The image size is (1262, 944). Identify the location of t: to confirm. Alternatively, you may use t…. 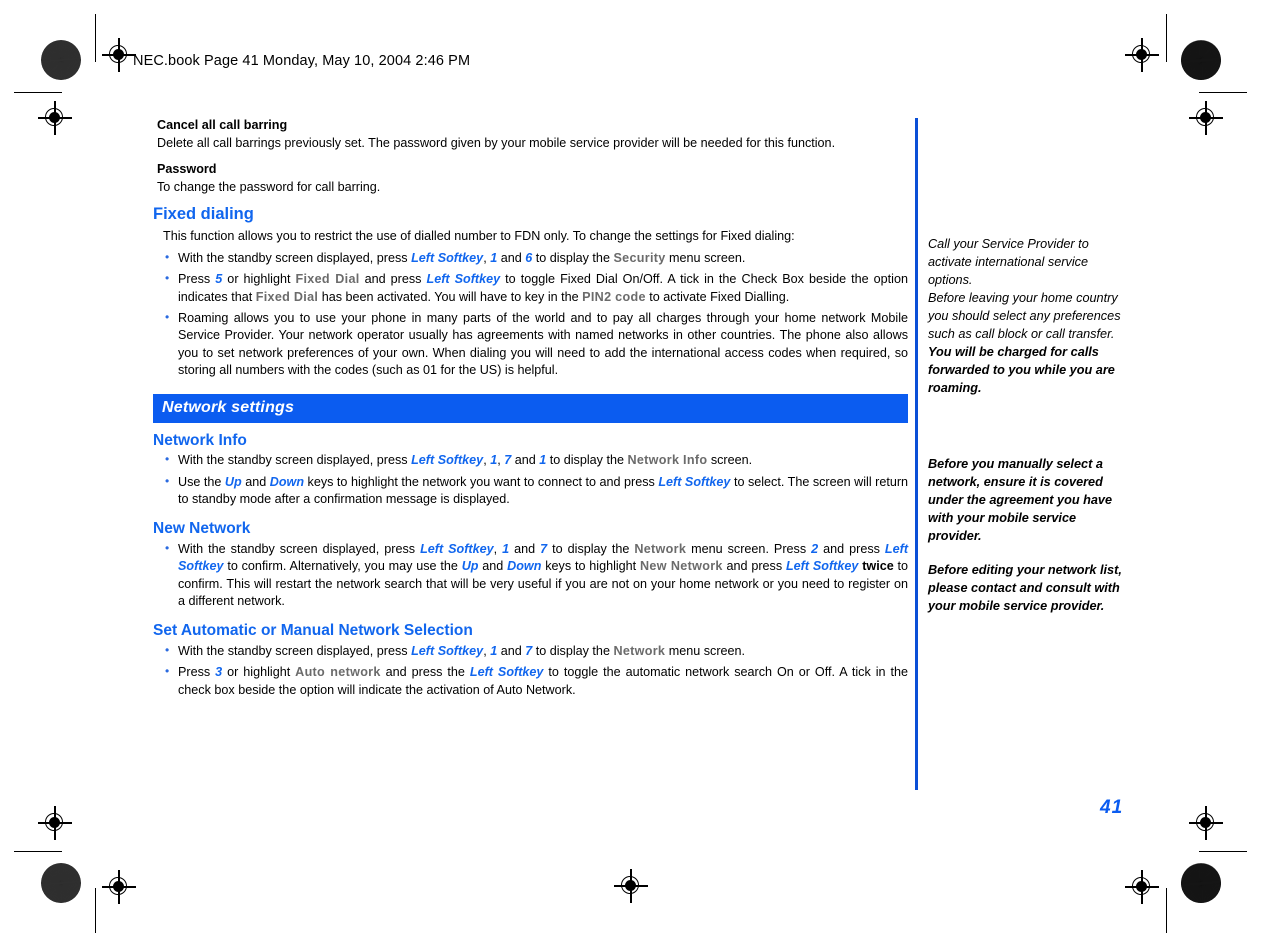
(342, 566).